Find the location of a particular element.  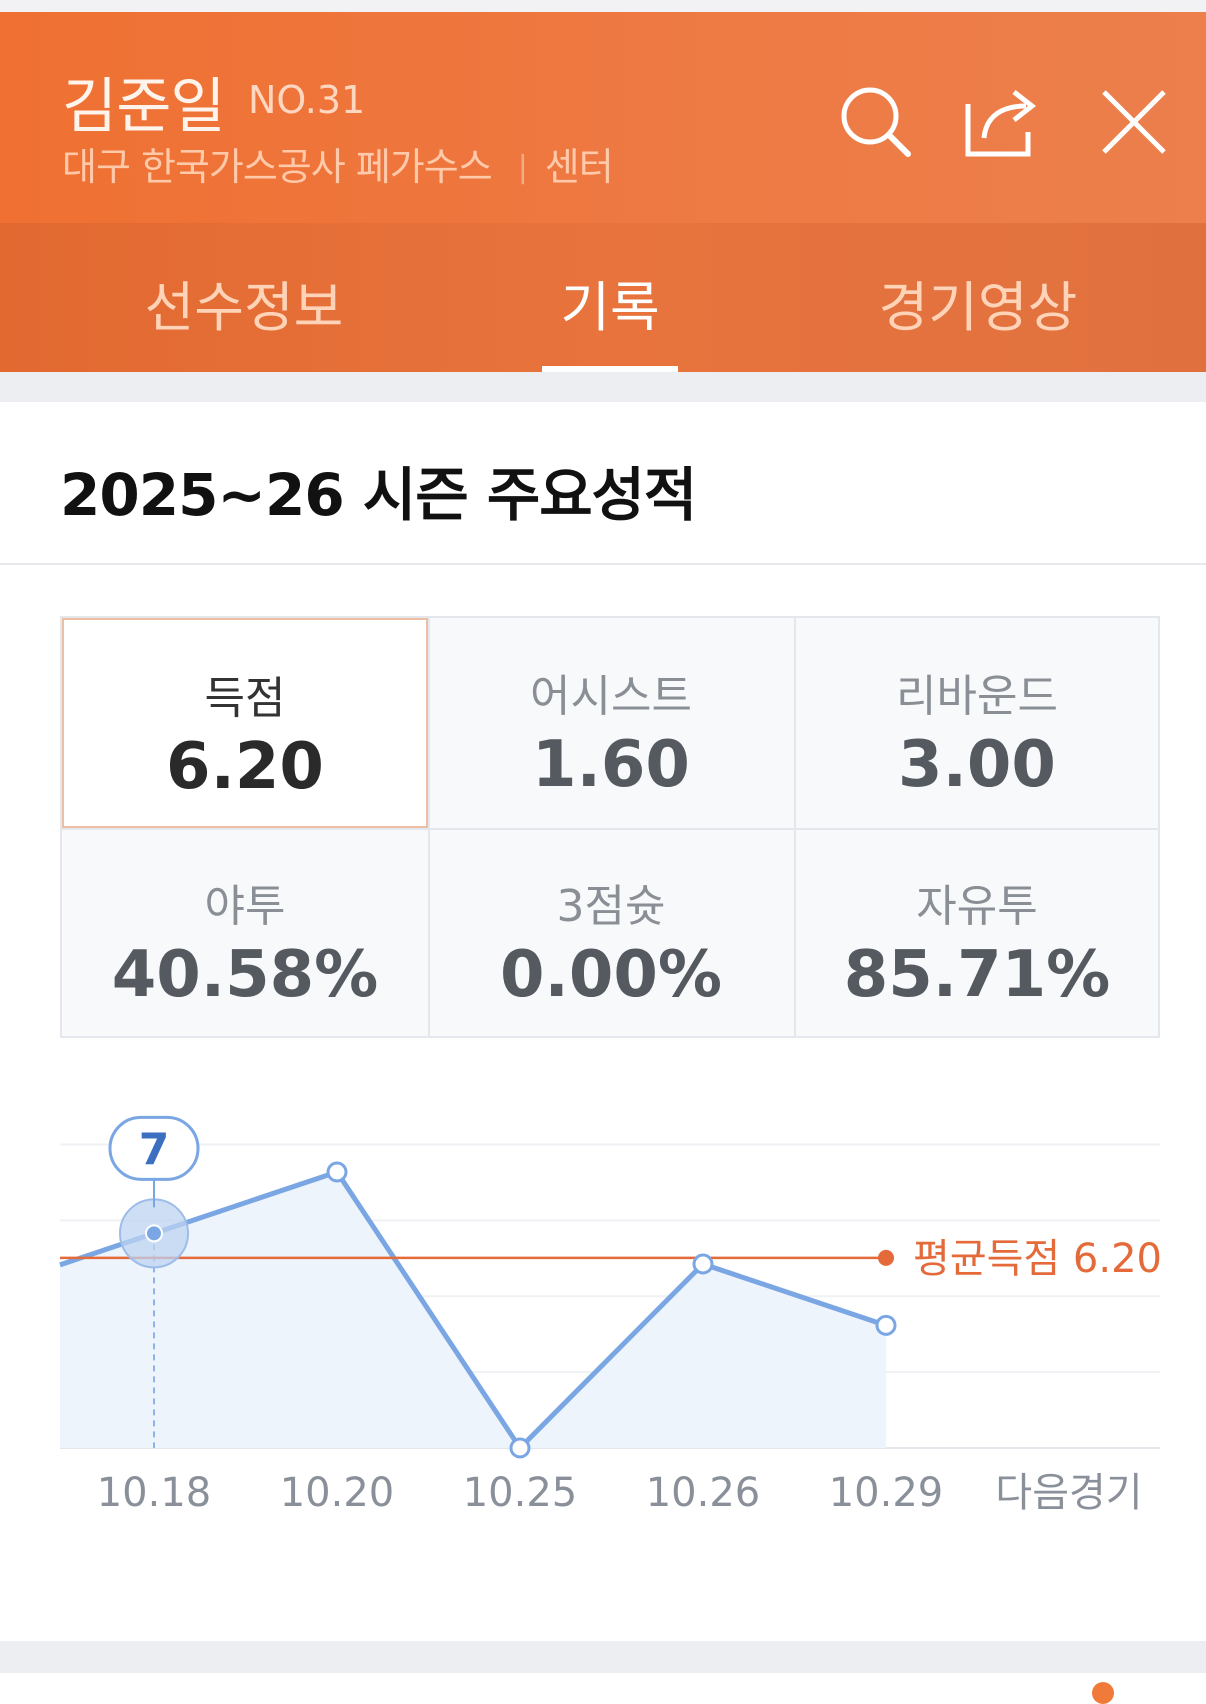

share-icon is located at coordinates (1002, 122).